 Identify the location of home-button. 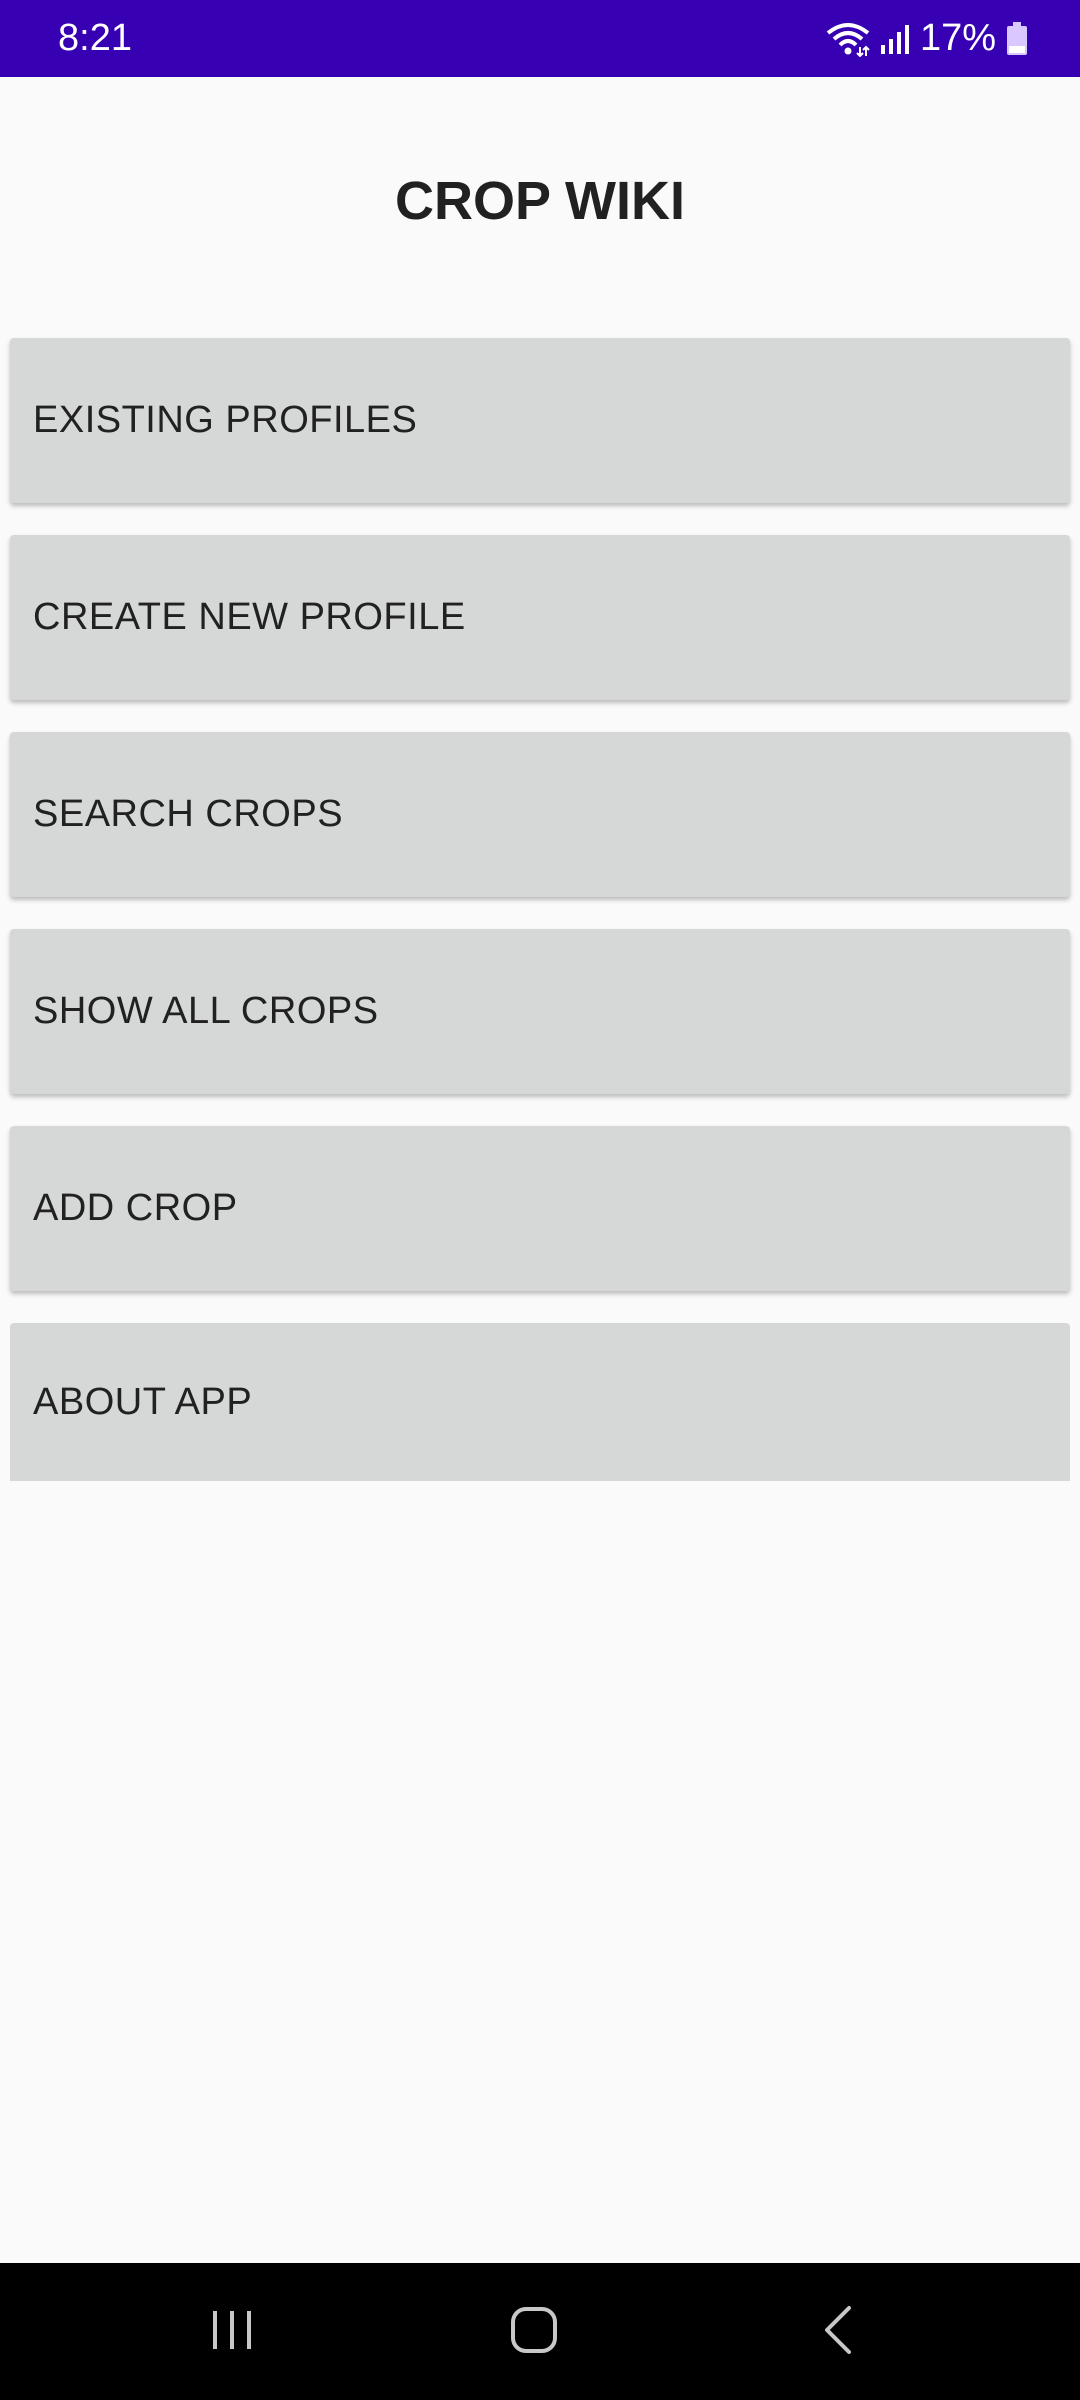
(534, 2331).